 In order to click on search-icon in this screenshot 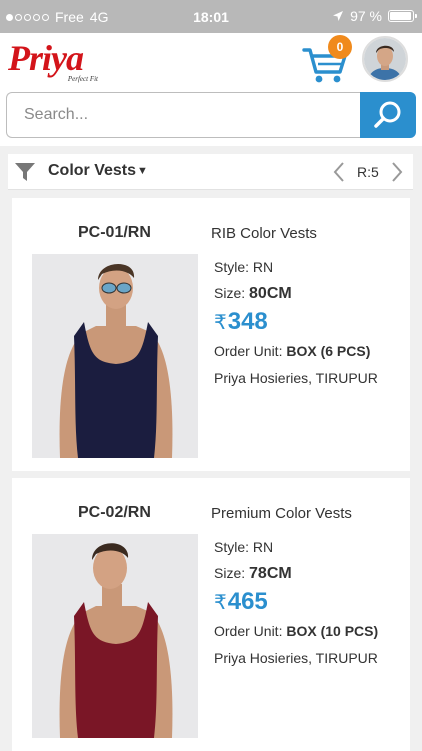, I will do `click(387, 114)`.